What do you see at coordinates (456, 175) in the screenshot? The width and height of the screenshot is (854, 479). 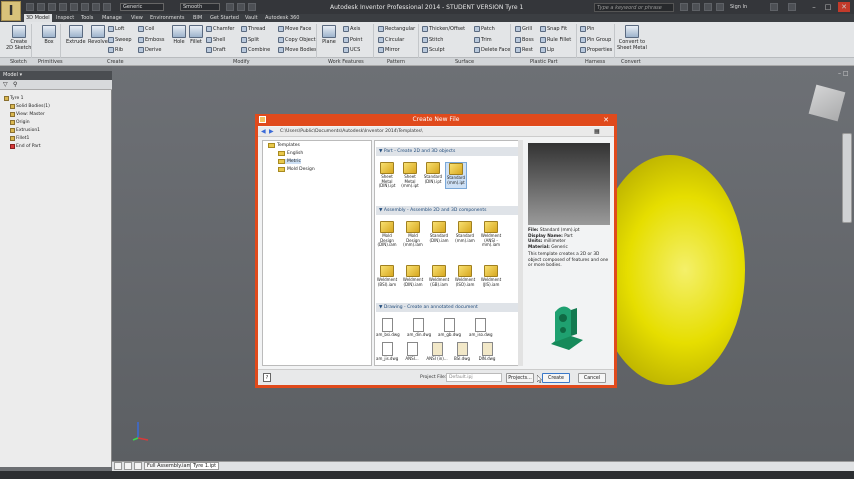 I see `template-standard-mm: Standard (mm).ipt` at bounding box center [456, 175].